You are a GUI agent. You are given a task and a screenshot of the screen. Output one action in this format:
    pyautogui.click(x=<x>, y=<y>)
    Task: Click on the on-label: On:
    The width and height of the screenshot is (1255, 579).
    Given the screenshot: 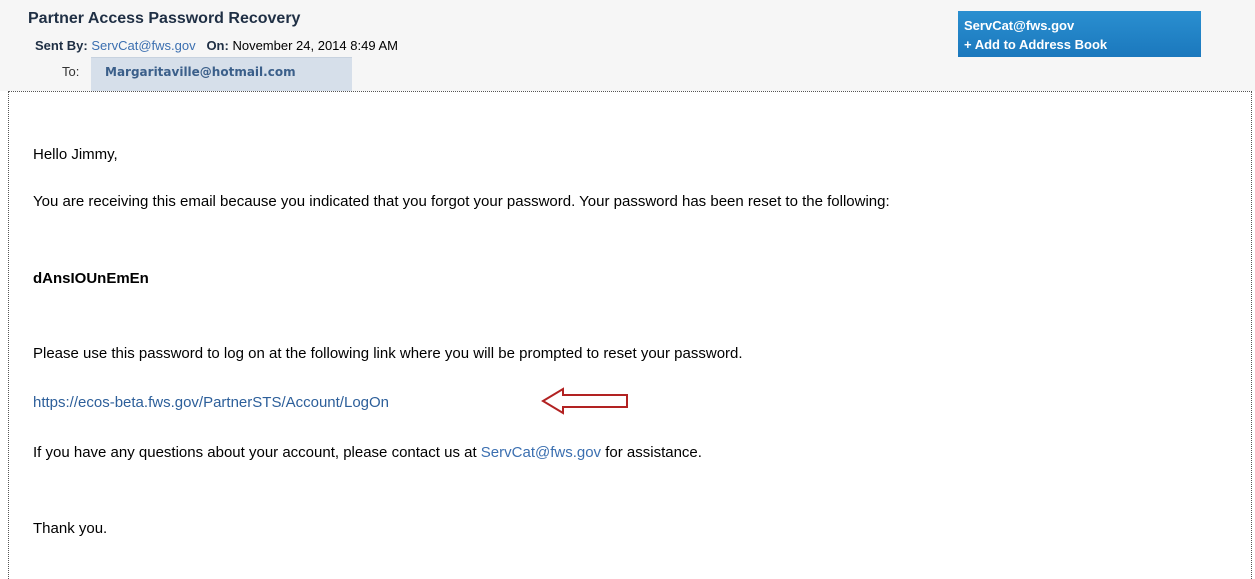 What is the action you would take?
    pyautogui.click(x=217, y=45)
    